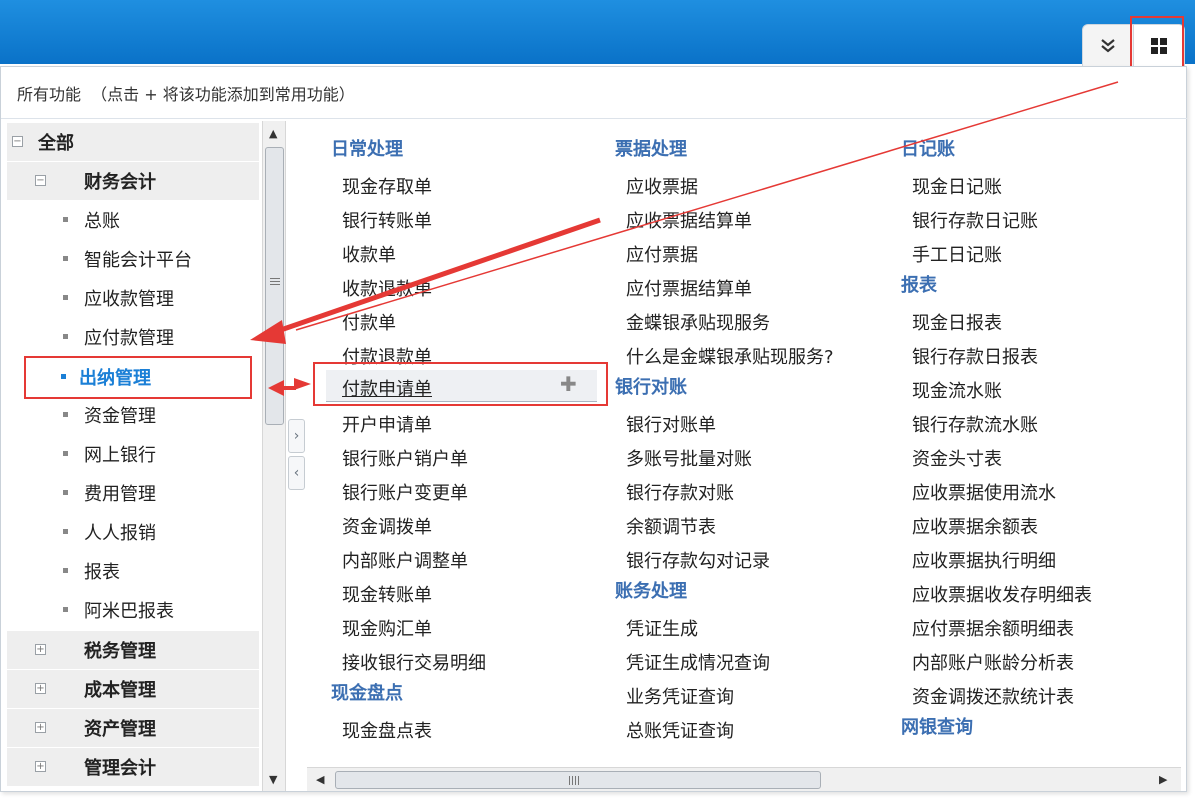 The image size is (1195, 799). I want to click on expand-button, so click(1108, 45).